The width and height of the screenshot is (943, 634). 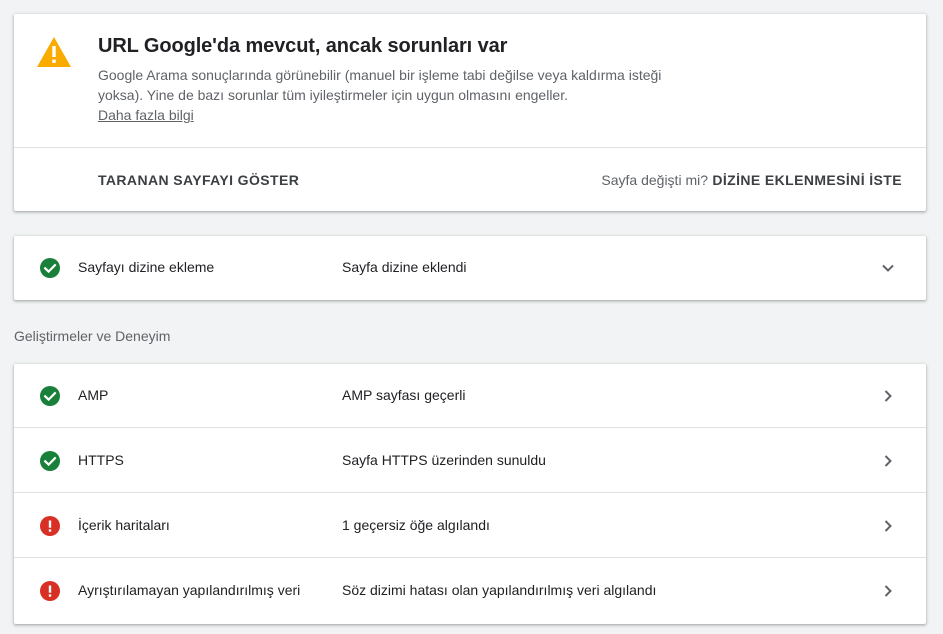 I want to click on enhancement-label: Ayrıştırılamayan yapılandırılmış veri, so click(x=189, y=590).